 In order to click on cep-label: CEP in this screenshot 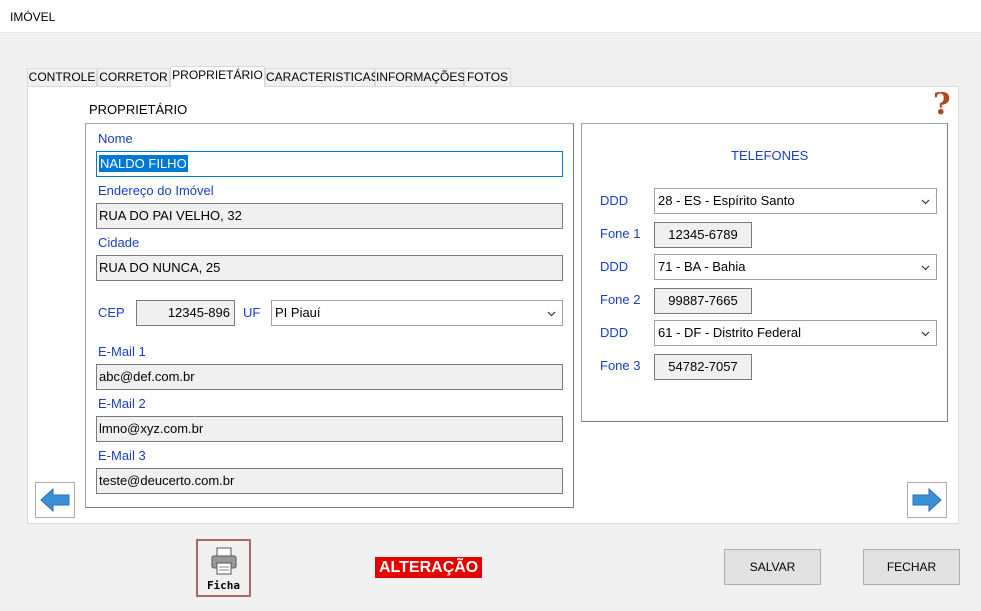, I will do `click(111, 312)`.